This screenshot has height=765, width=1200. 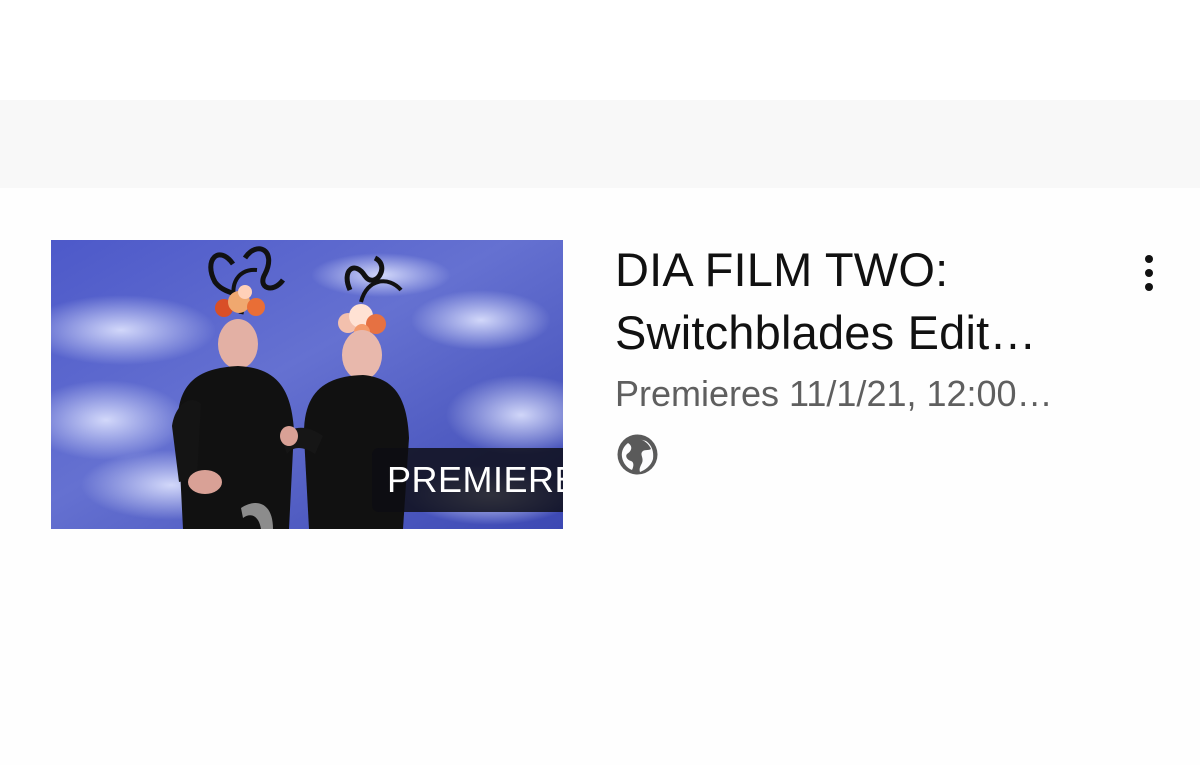 I want to click on premiere-badge: PREMIERE, so click(x=467, y=480).